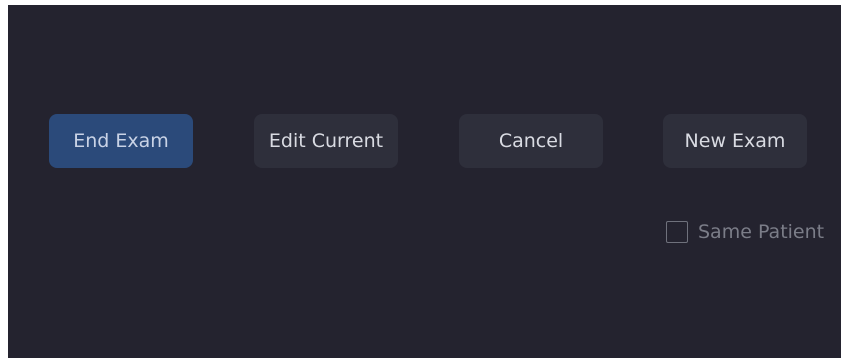  I want to click on edit-current-button: Edit Current, so click(326, 141).